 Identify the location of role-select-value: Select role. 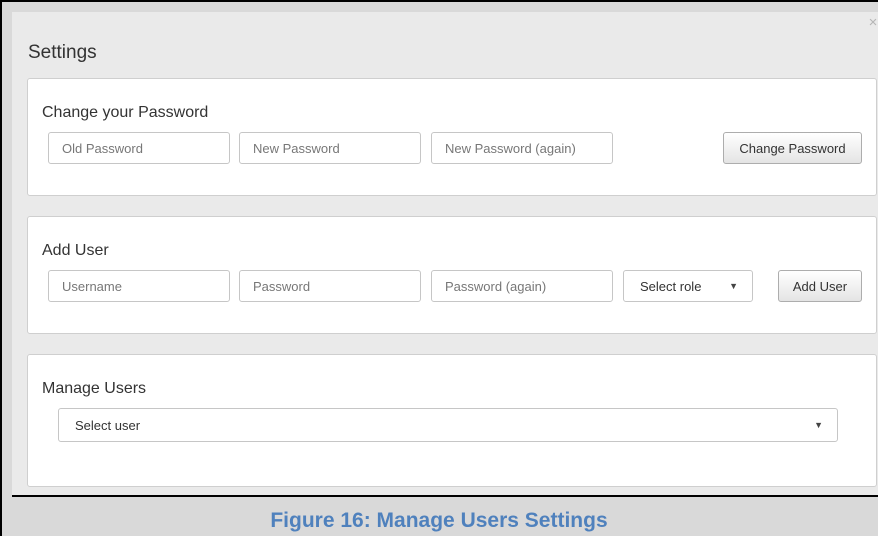
(671, 286).